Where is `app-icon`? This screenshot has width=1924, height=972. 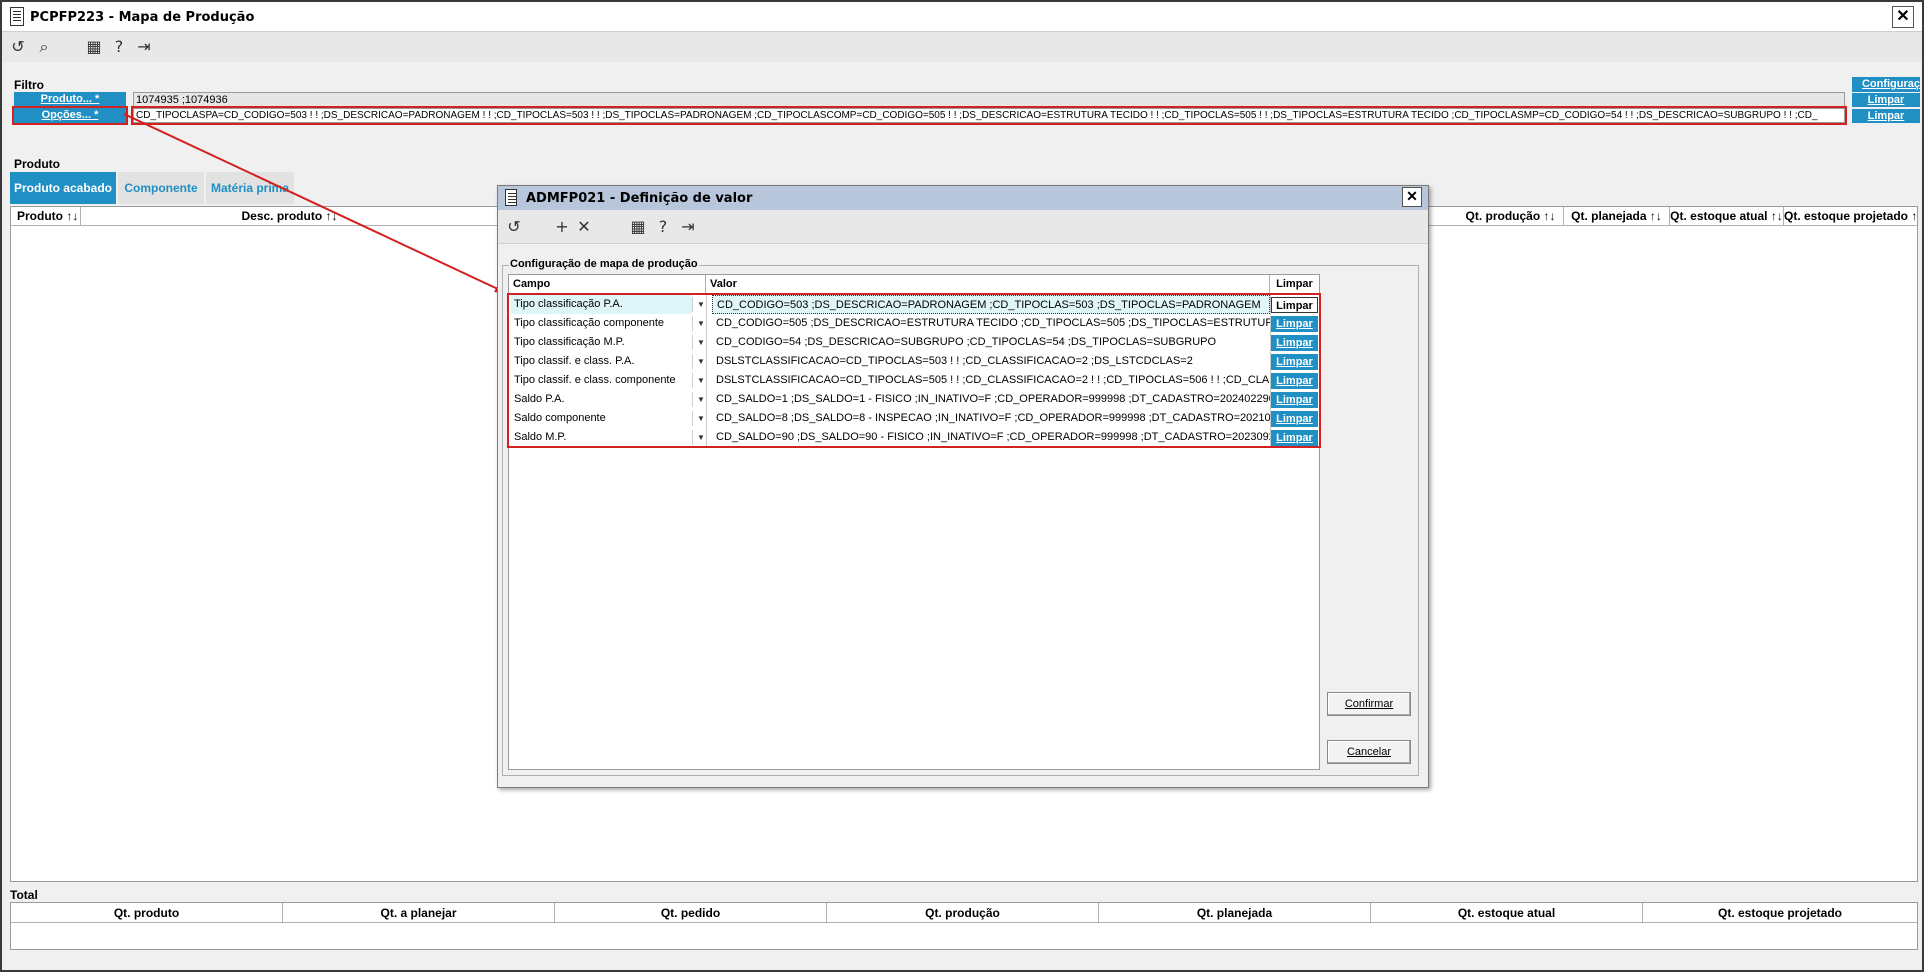 app-icon is located at coordinates (17, 16).